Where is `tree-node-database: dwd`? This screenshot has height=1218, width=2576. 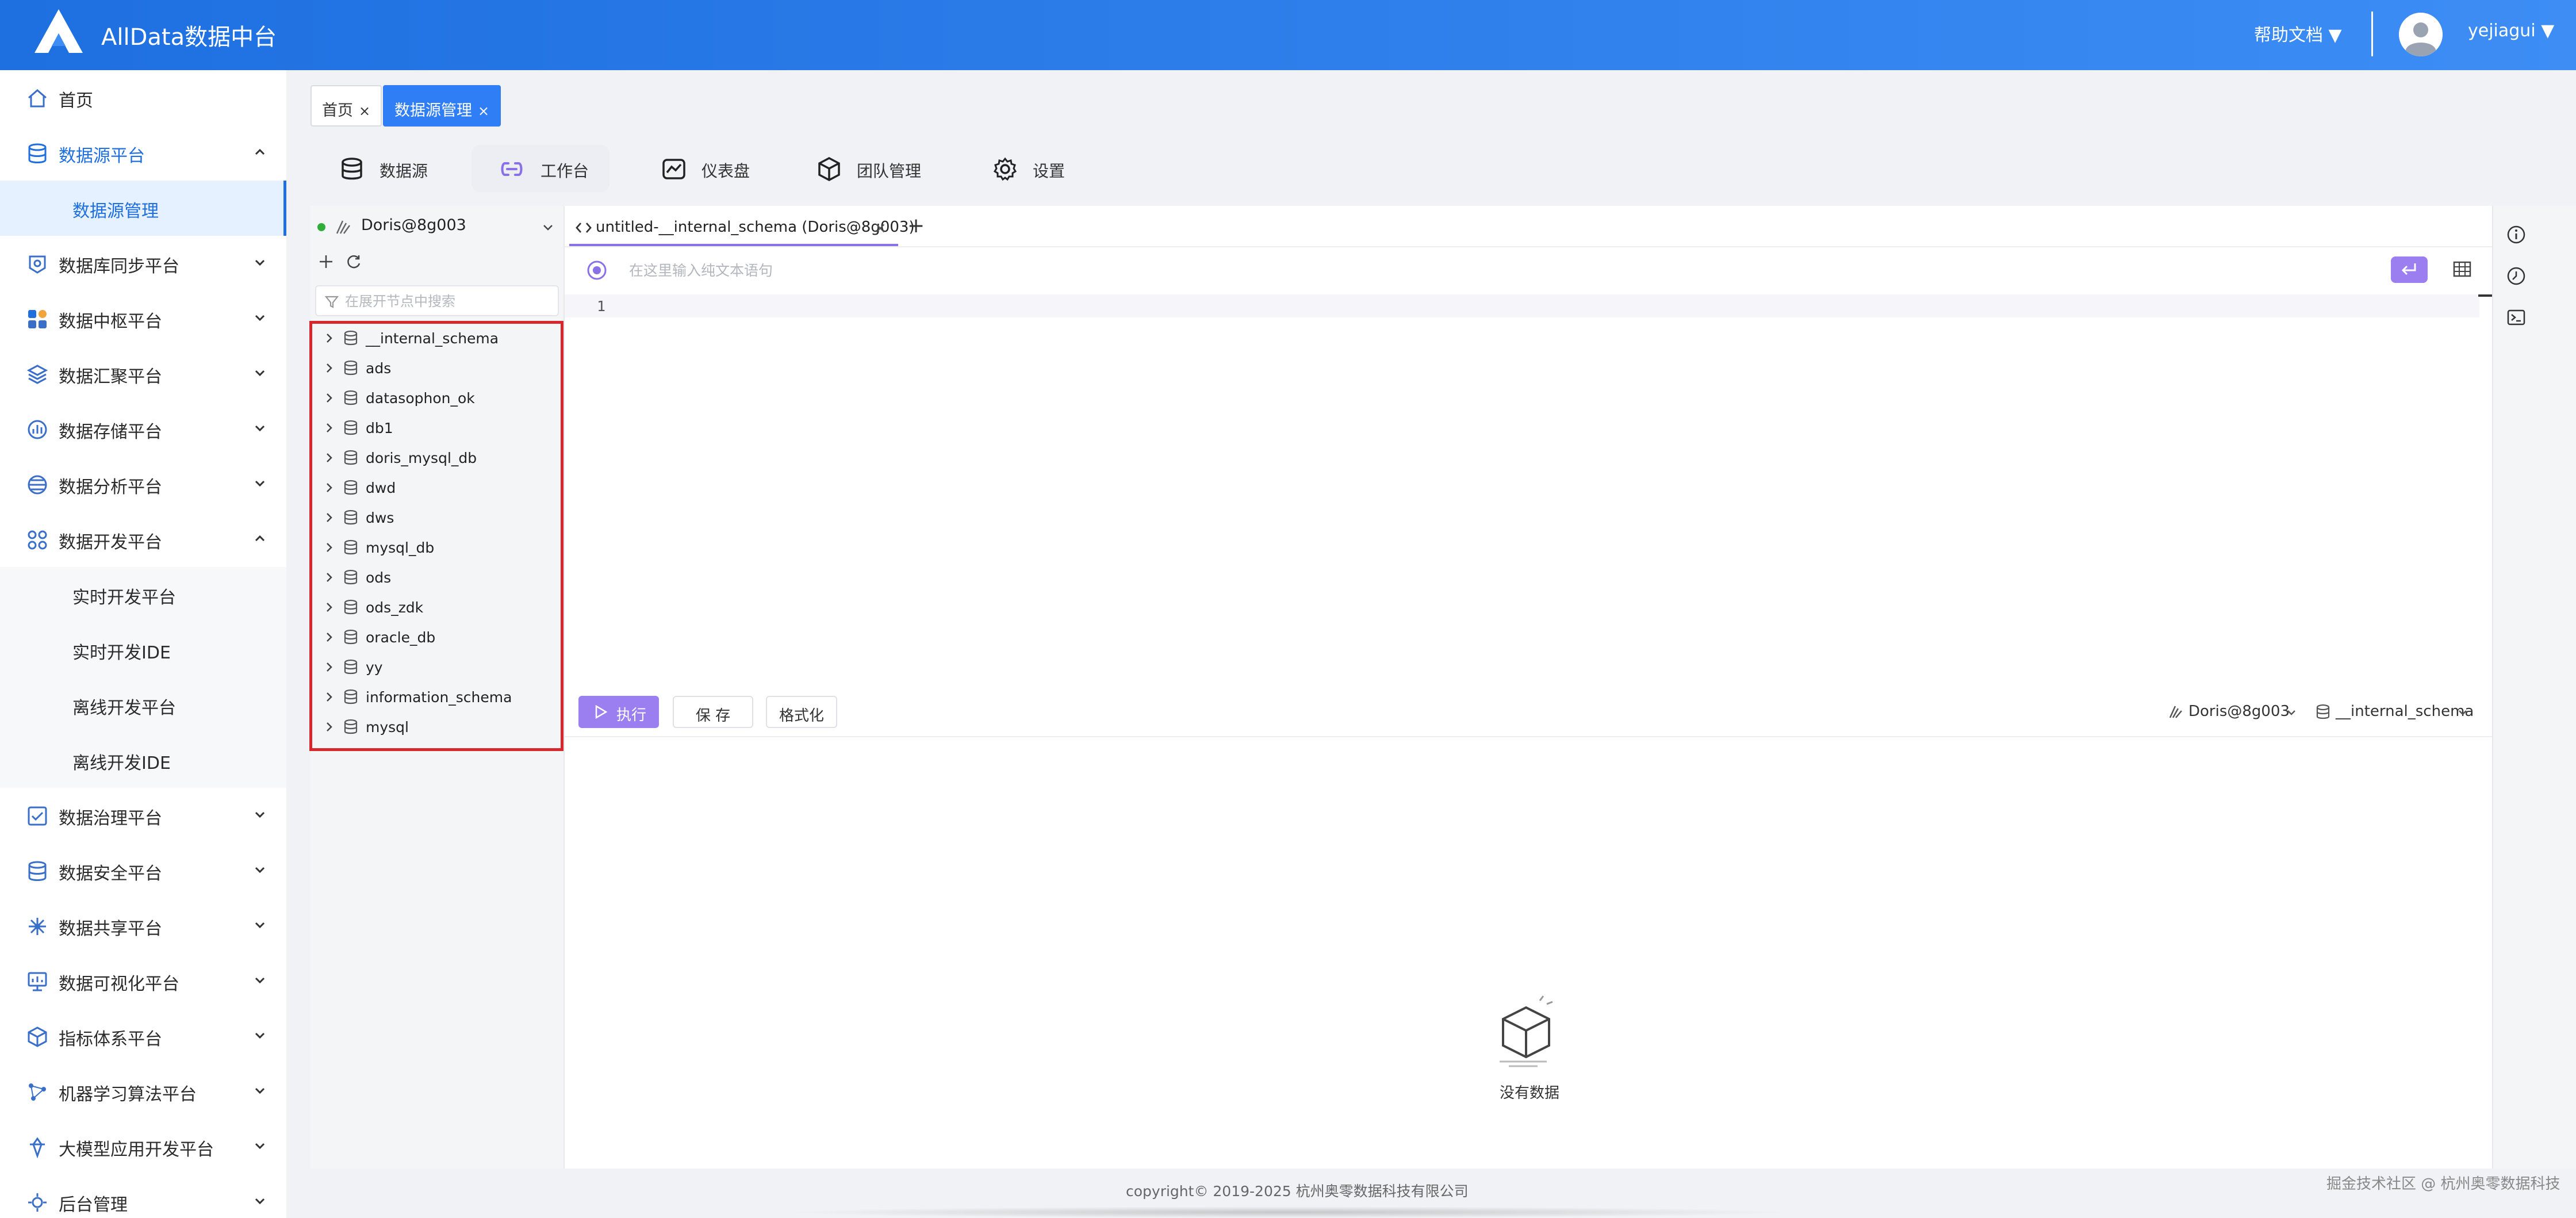 tree-node-database: dwd is located at coordinates (437, 488).